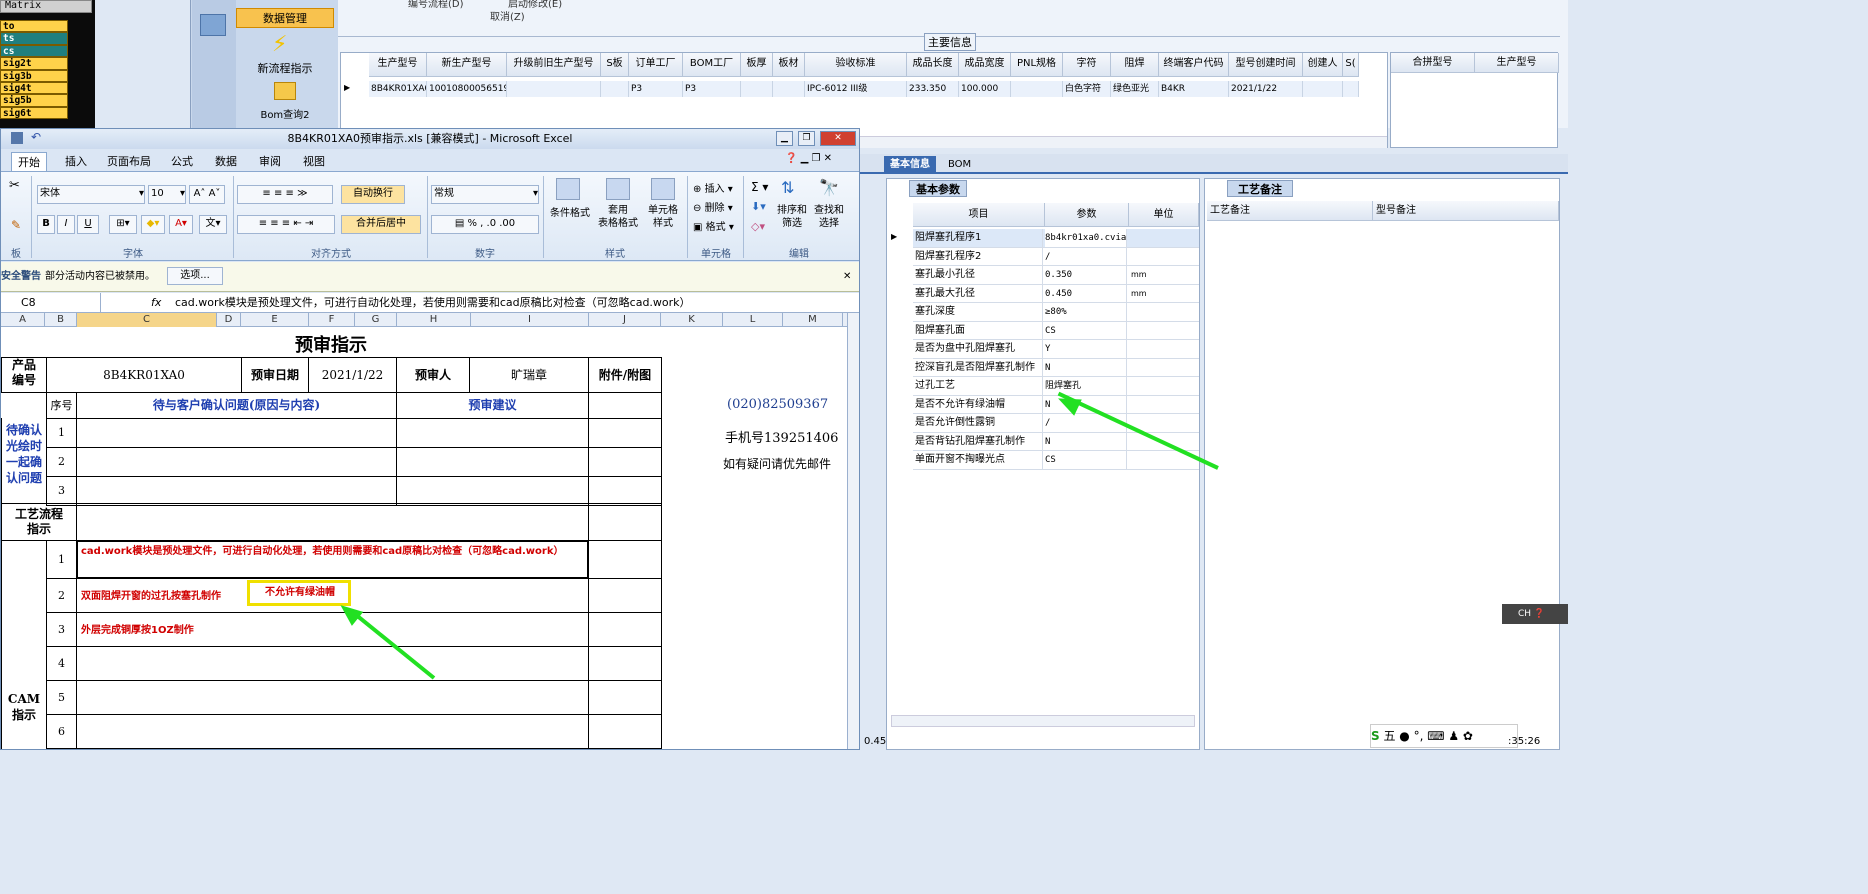 This screenshot has height=894, width=1868. Describe the element at coordinates (213, 25) in the screenshot. I see `calculator-icon` at that location.